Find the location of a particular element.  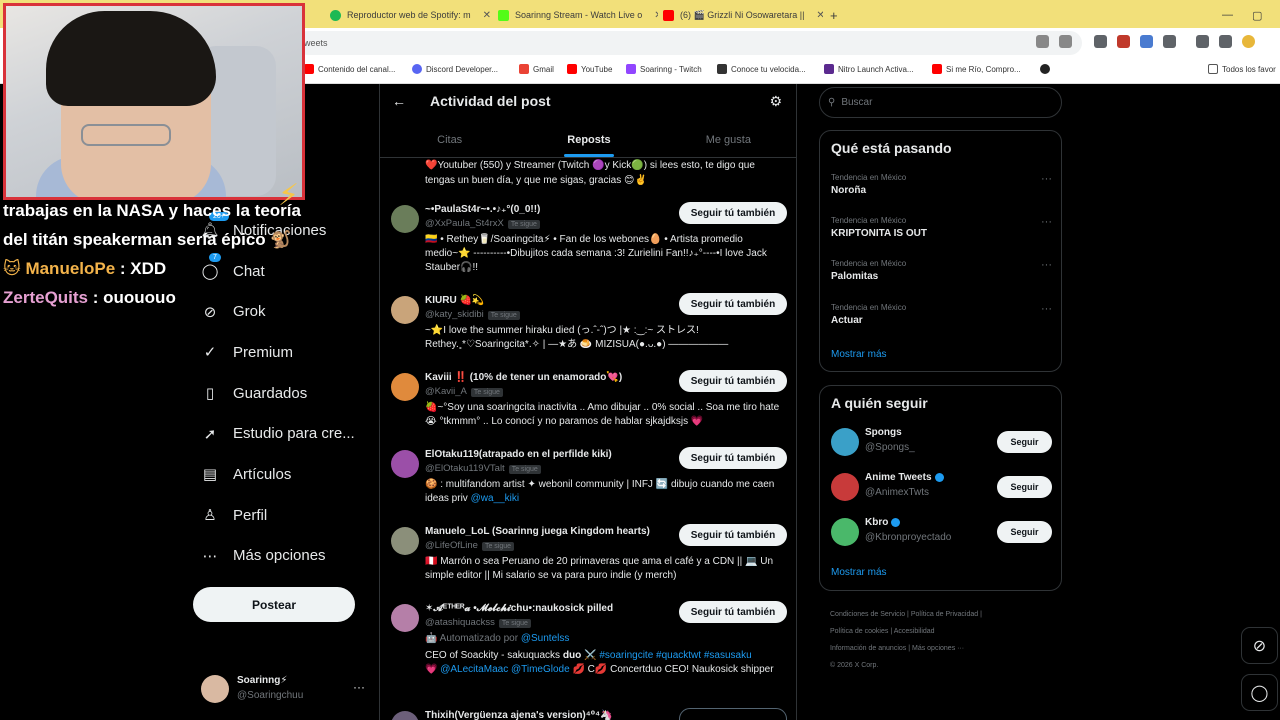

tab-reposts: Reposts is located at coordinates (588, 139).